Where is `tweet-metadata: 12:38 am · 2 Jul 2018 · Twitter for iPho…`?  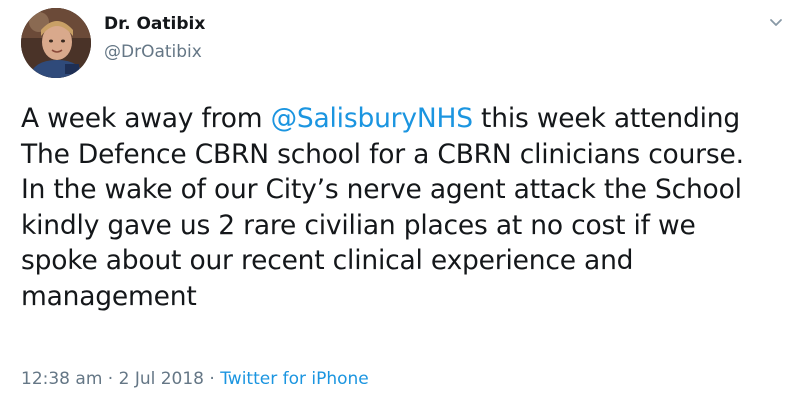 tweet-metadata: 12:38 am · 2 Jul 2018 · Twitter for iPho… is located at coordinates (195, 379).